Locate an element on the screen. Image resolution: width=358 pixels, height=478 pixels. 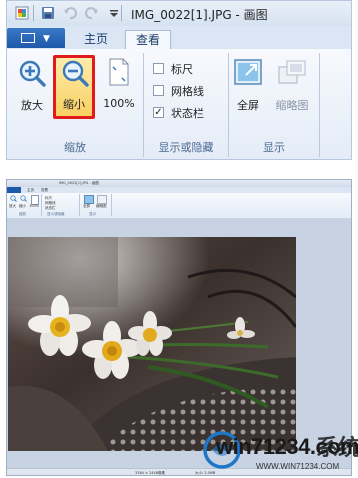
title-bar: IMG_0022[1].JPG - 画图 is located at coordinates (179, 13).